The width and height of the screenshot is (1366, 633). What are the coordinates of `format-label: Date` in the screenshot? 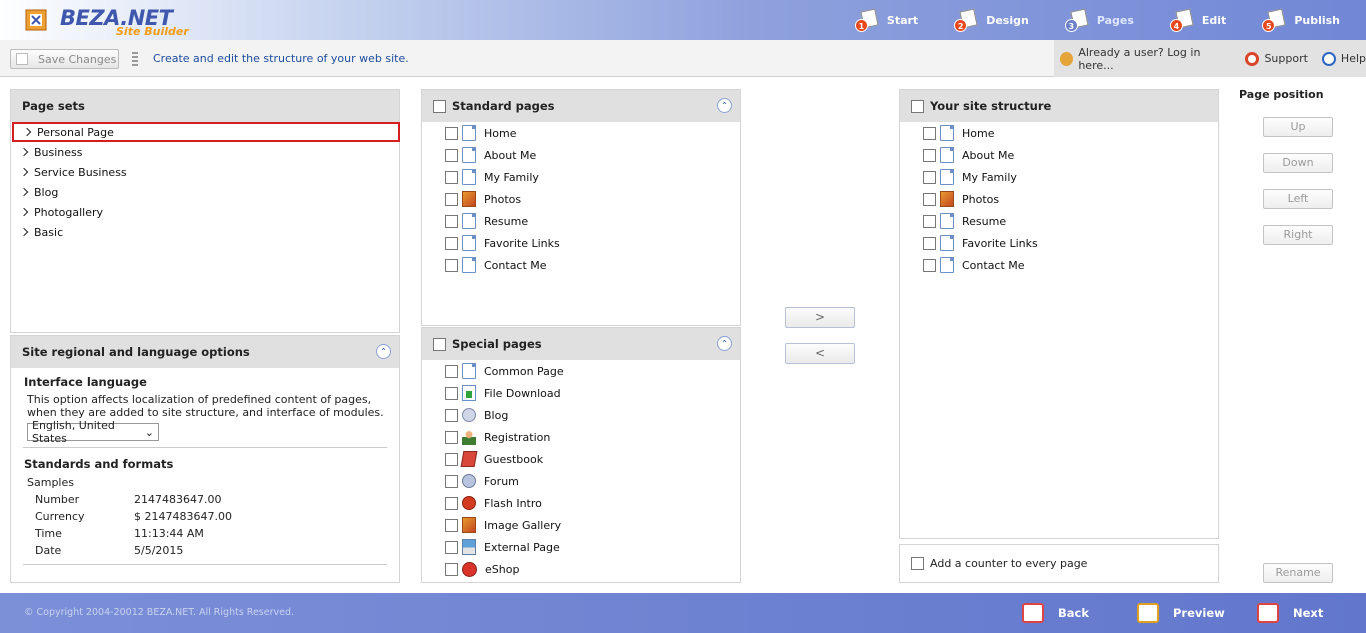 It's located at (48, 550).